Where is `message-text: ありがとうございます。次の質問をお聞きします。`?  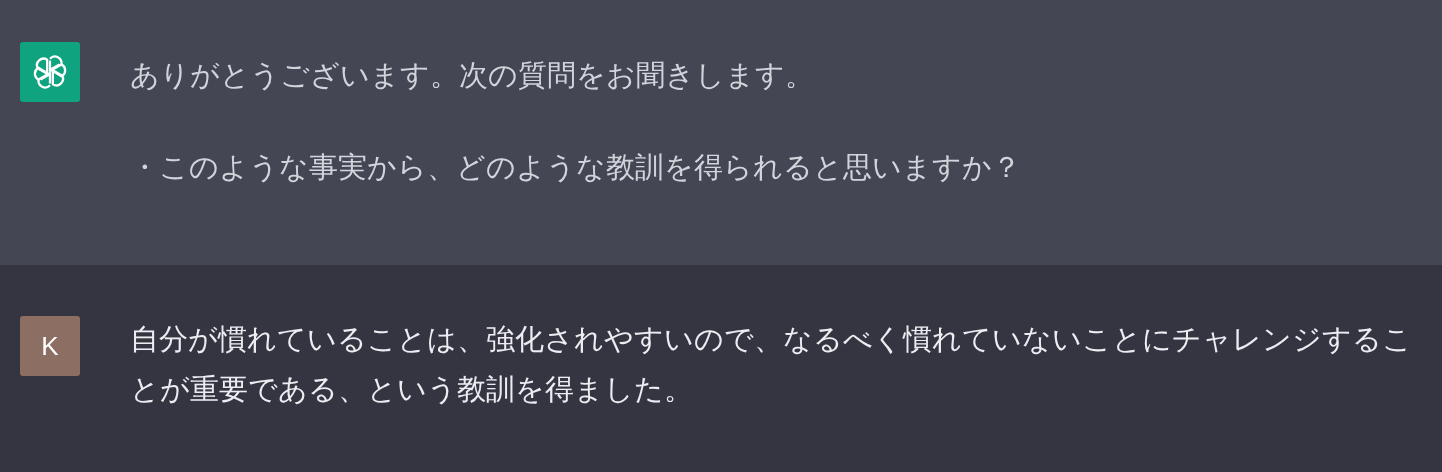 message-text: ありがとうございます。次の質問をお聞きします。 is located at coordinates (472, 75).